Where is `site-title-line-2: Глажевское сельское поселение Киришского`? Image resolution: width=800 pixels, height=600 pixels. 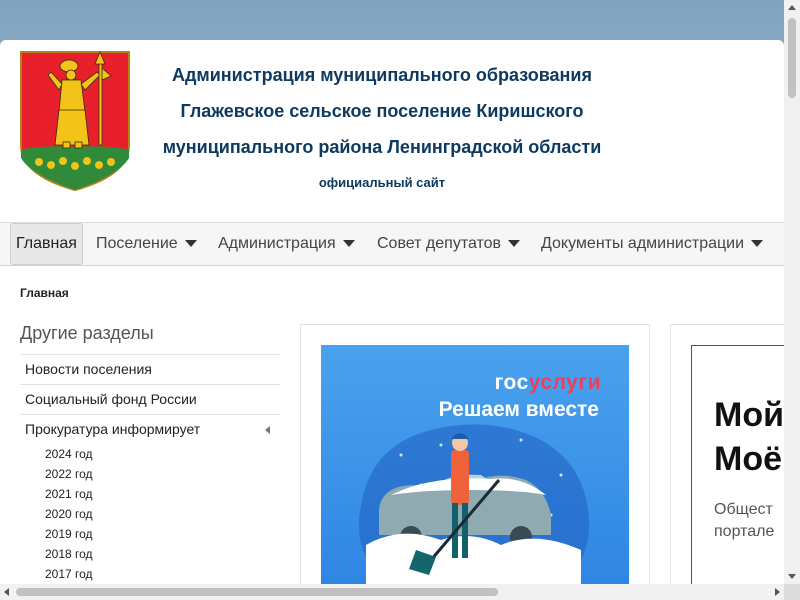 site-title-line-2: Глажевское сельское поселение Киришского is located at coordinates (382, 111).